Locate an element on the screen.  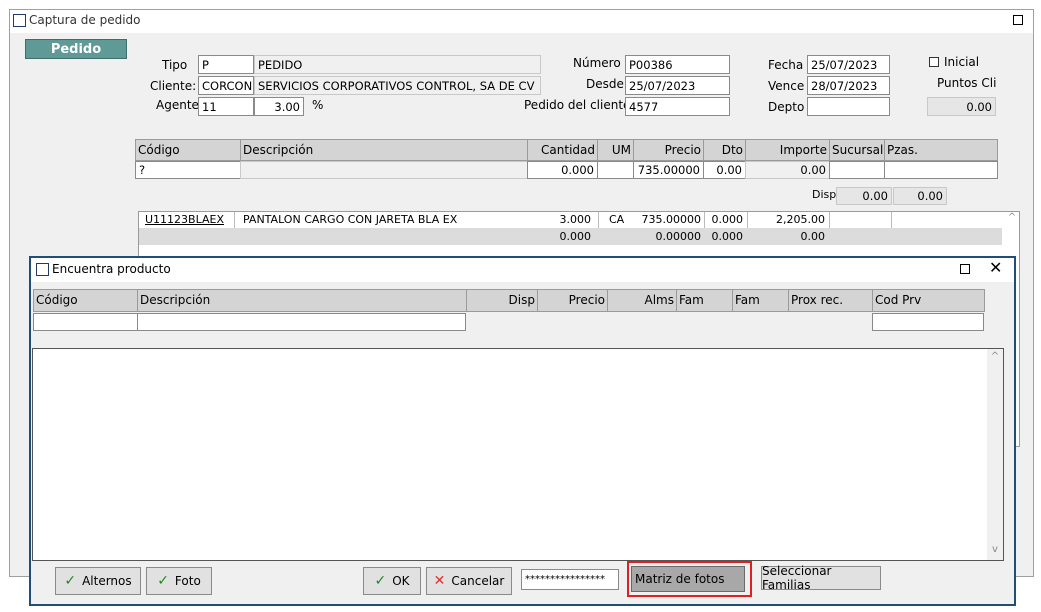
disp-label: Disp is located at coordinates (824, 194).